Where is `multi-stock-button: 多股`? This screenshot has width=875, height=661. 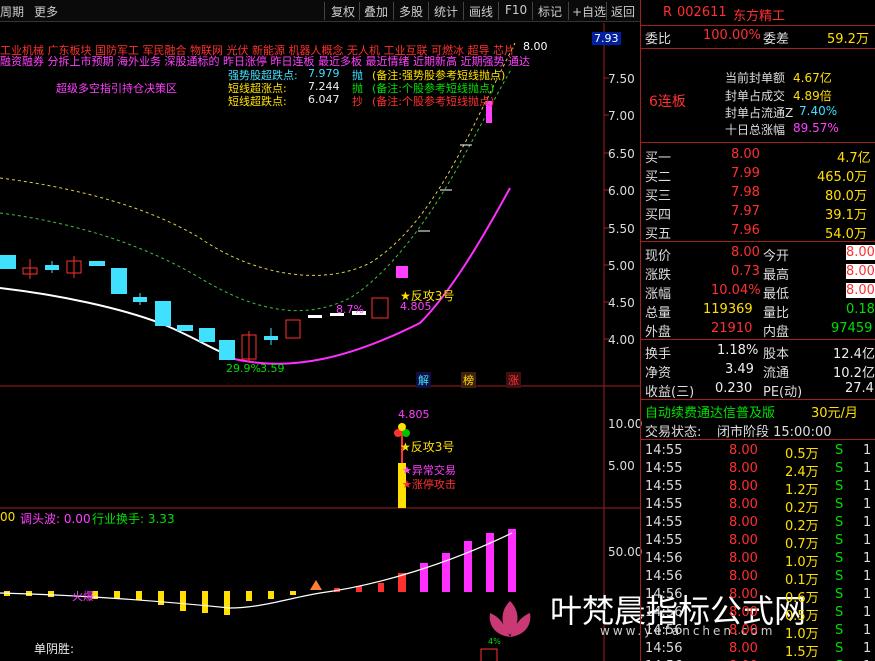 multi-stock-button: 多股 is located at coordinates (411, 11).